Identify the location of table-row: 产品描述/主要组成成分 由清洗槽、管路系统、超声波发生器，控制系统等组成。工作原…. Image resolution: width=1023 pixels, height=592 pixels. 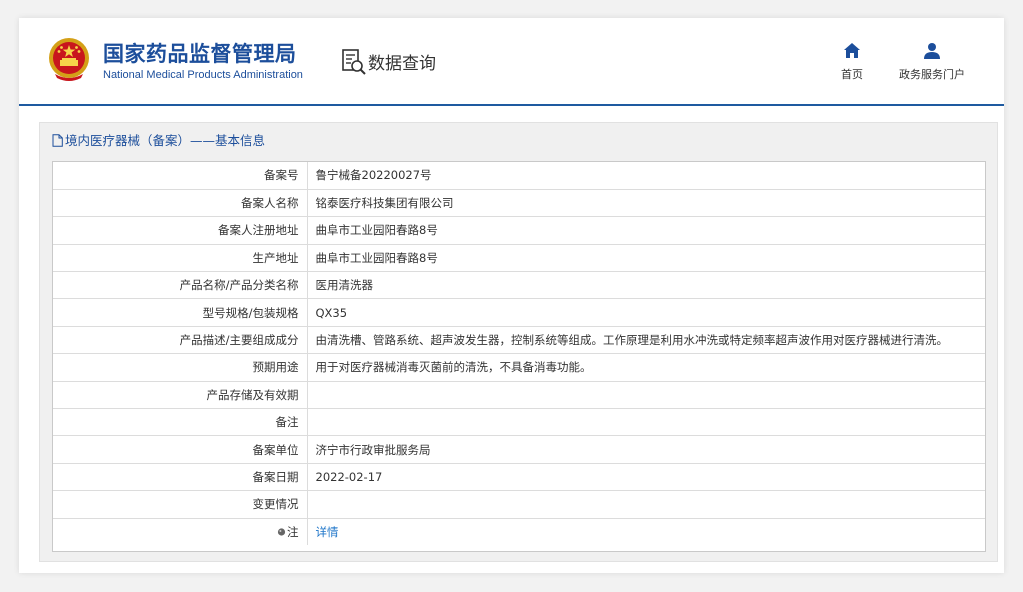
(519, 340).